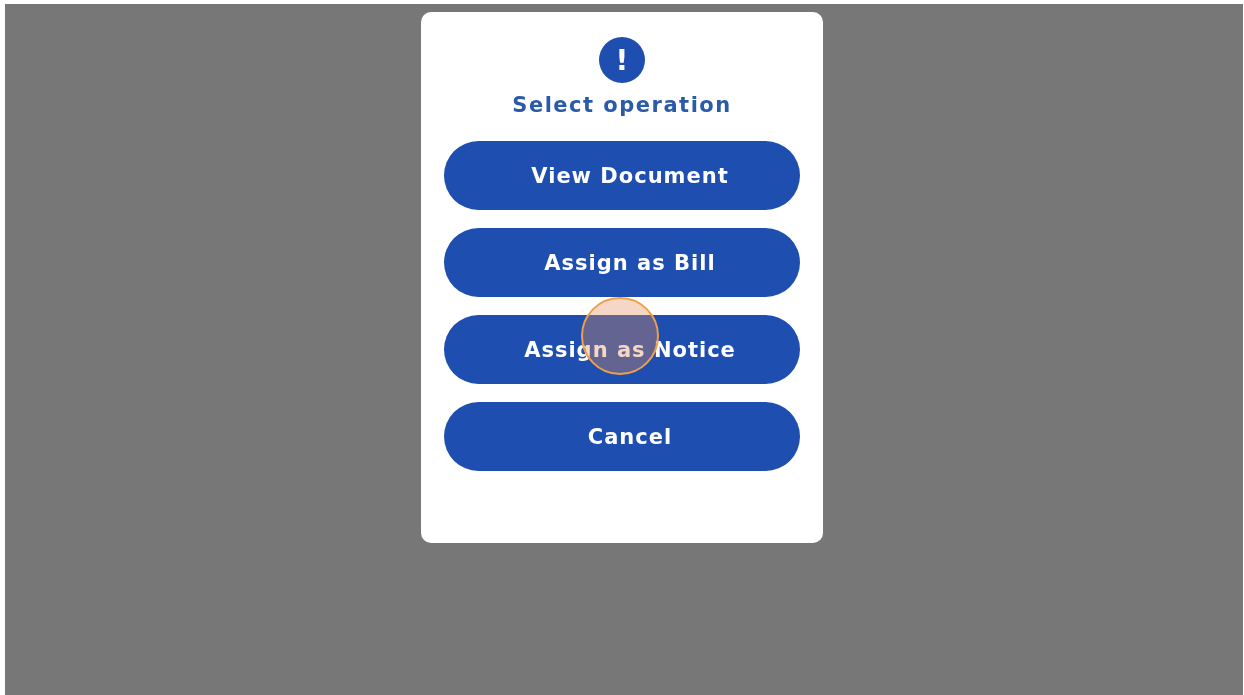 This screenshot has width=1244, height=695. What do you see at coordinates (622, 175) in the screenshot?
I see `option-button: View Document` at bounding box center [622, 175].